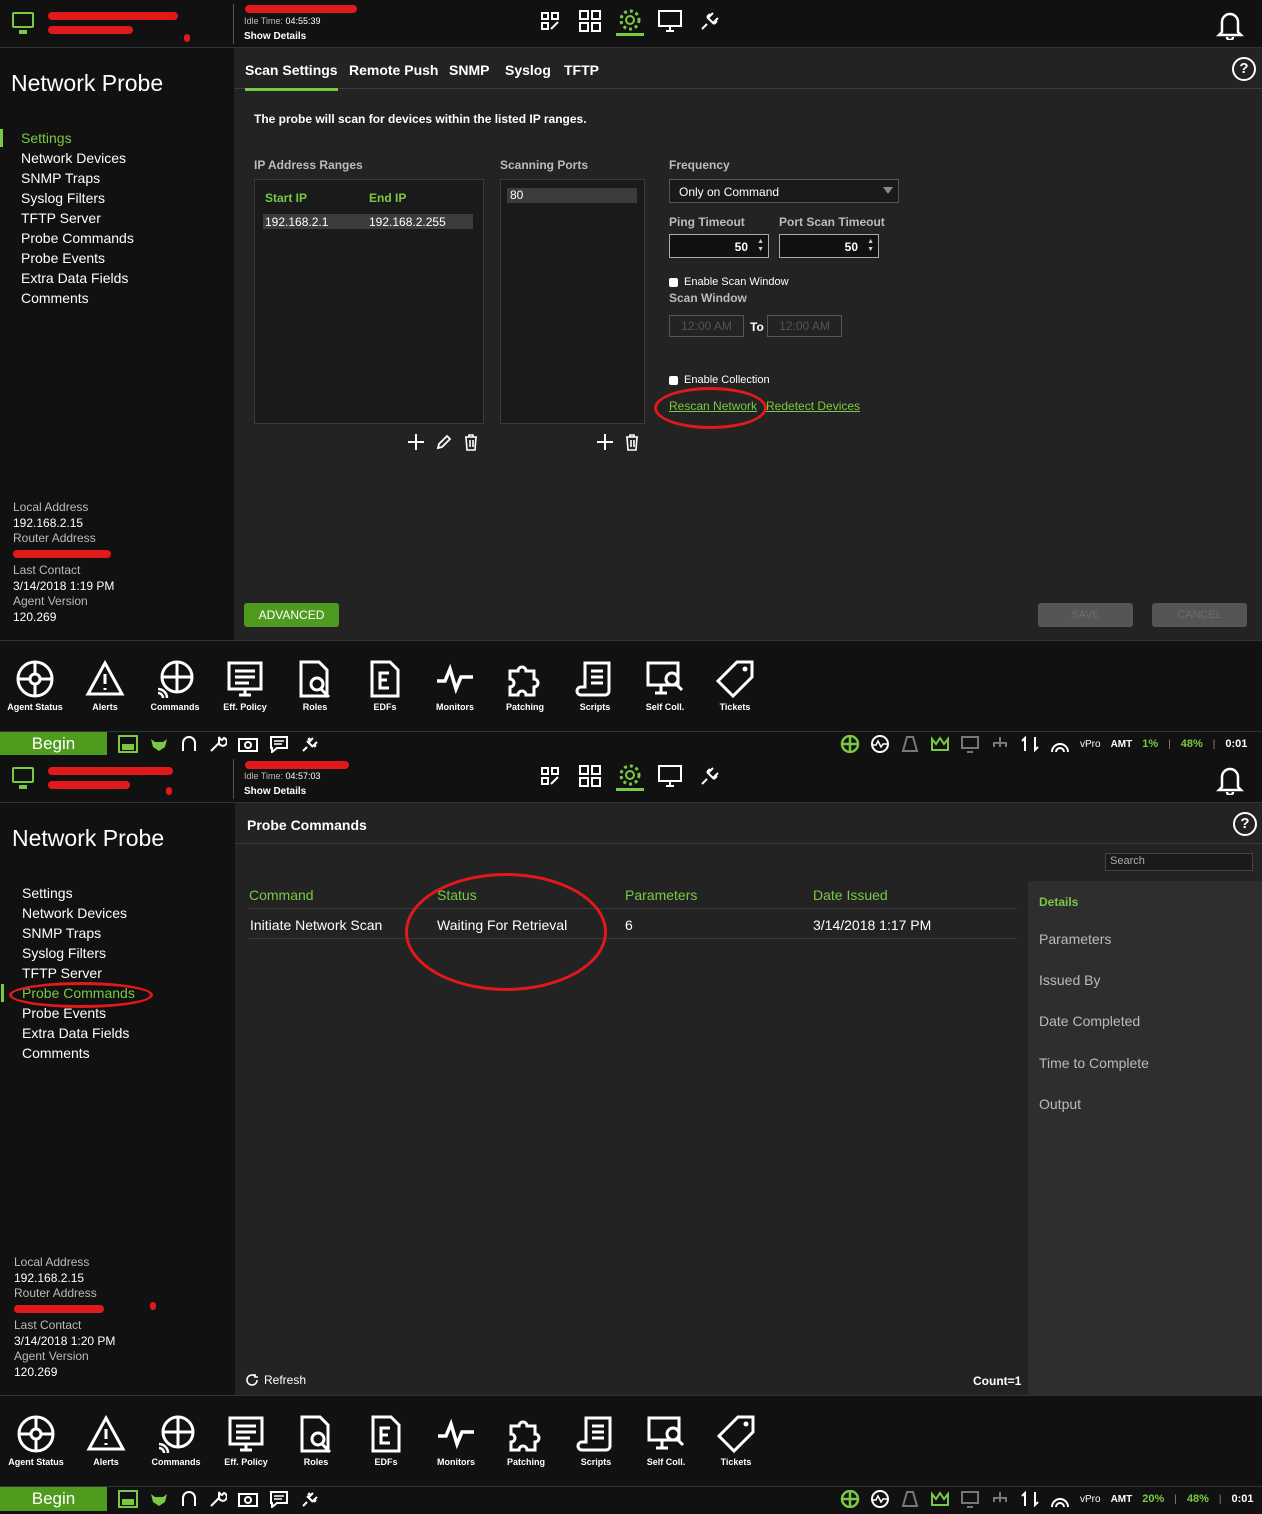  Describe the element at coordinates (1230, 26) in the screenshot. I see `bell-icon` at that location.